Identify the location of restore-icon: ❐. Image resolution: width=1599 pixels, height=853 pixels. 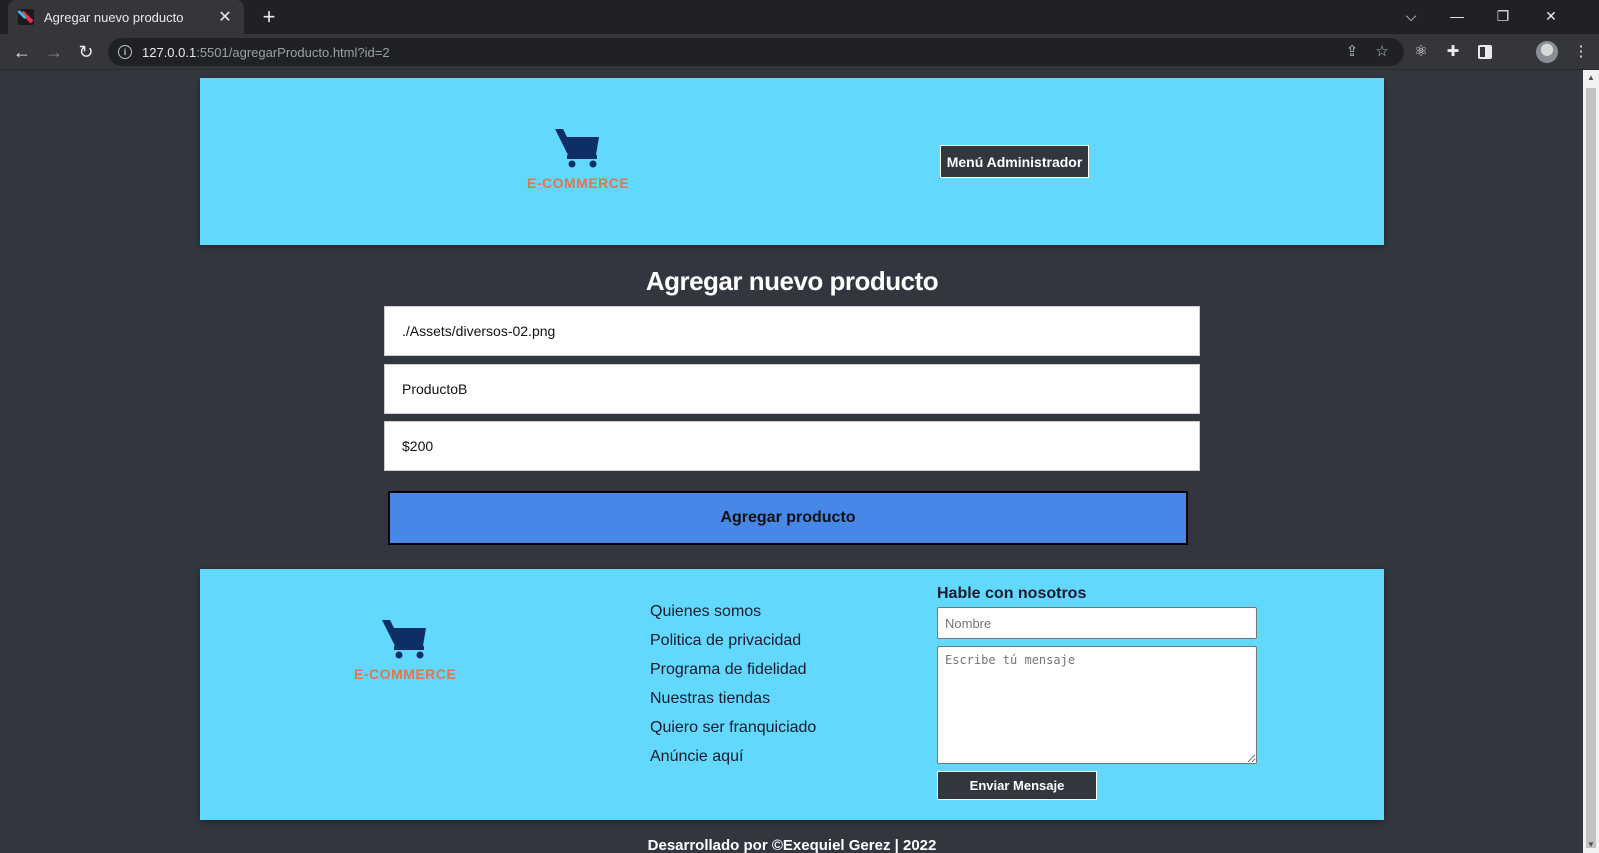
(1503, 16).